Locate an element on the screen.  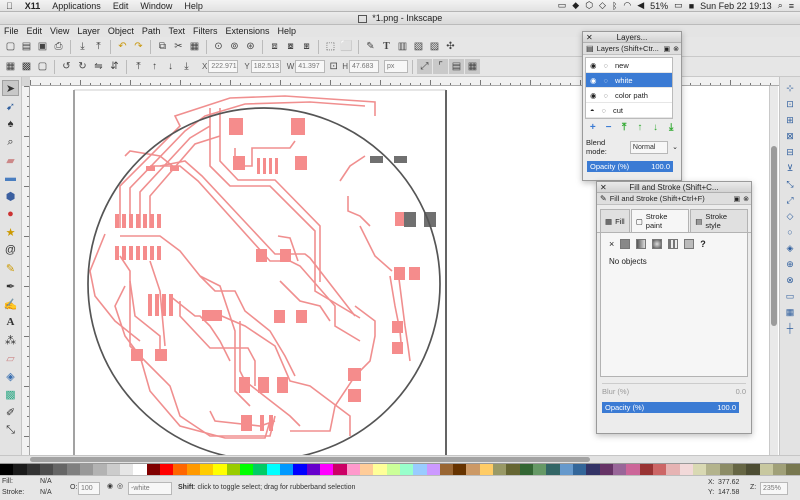
vertical-scrollbar is located at coordinates (773, 270).